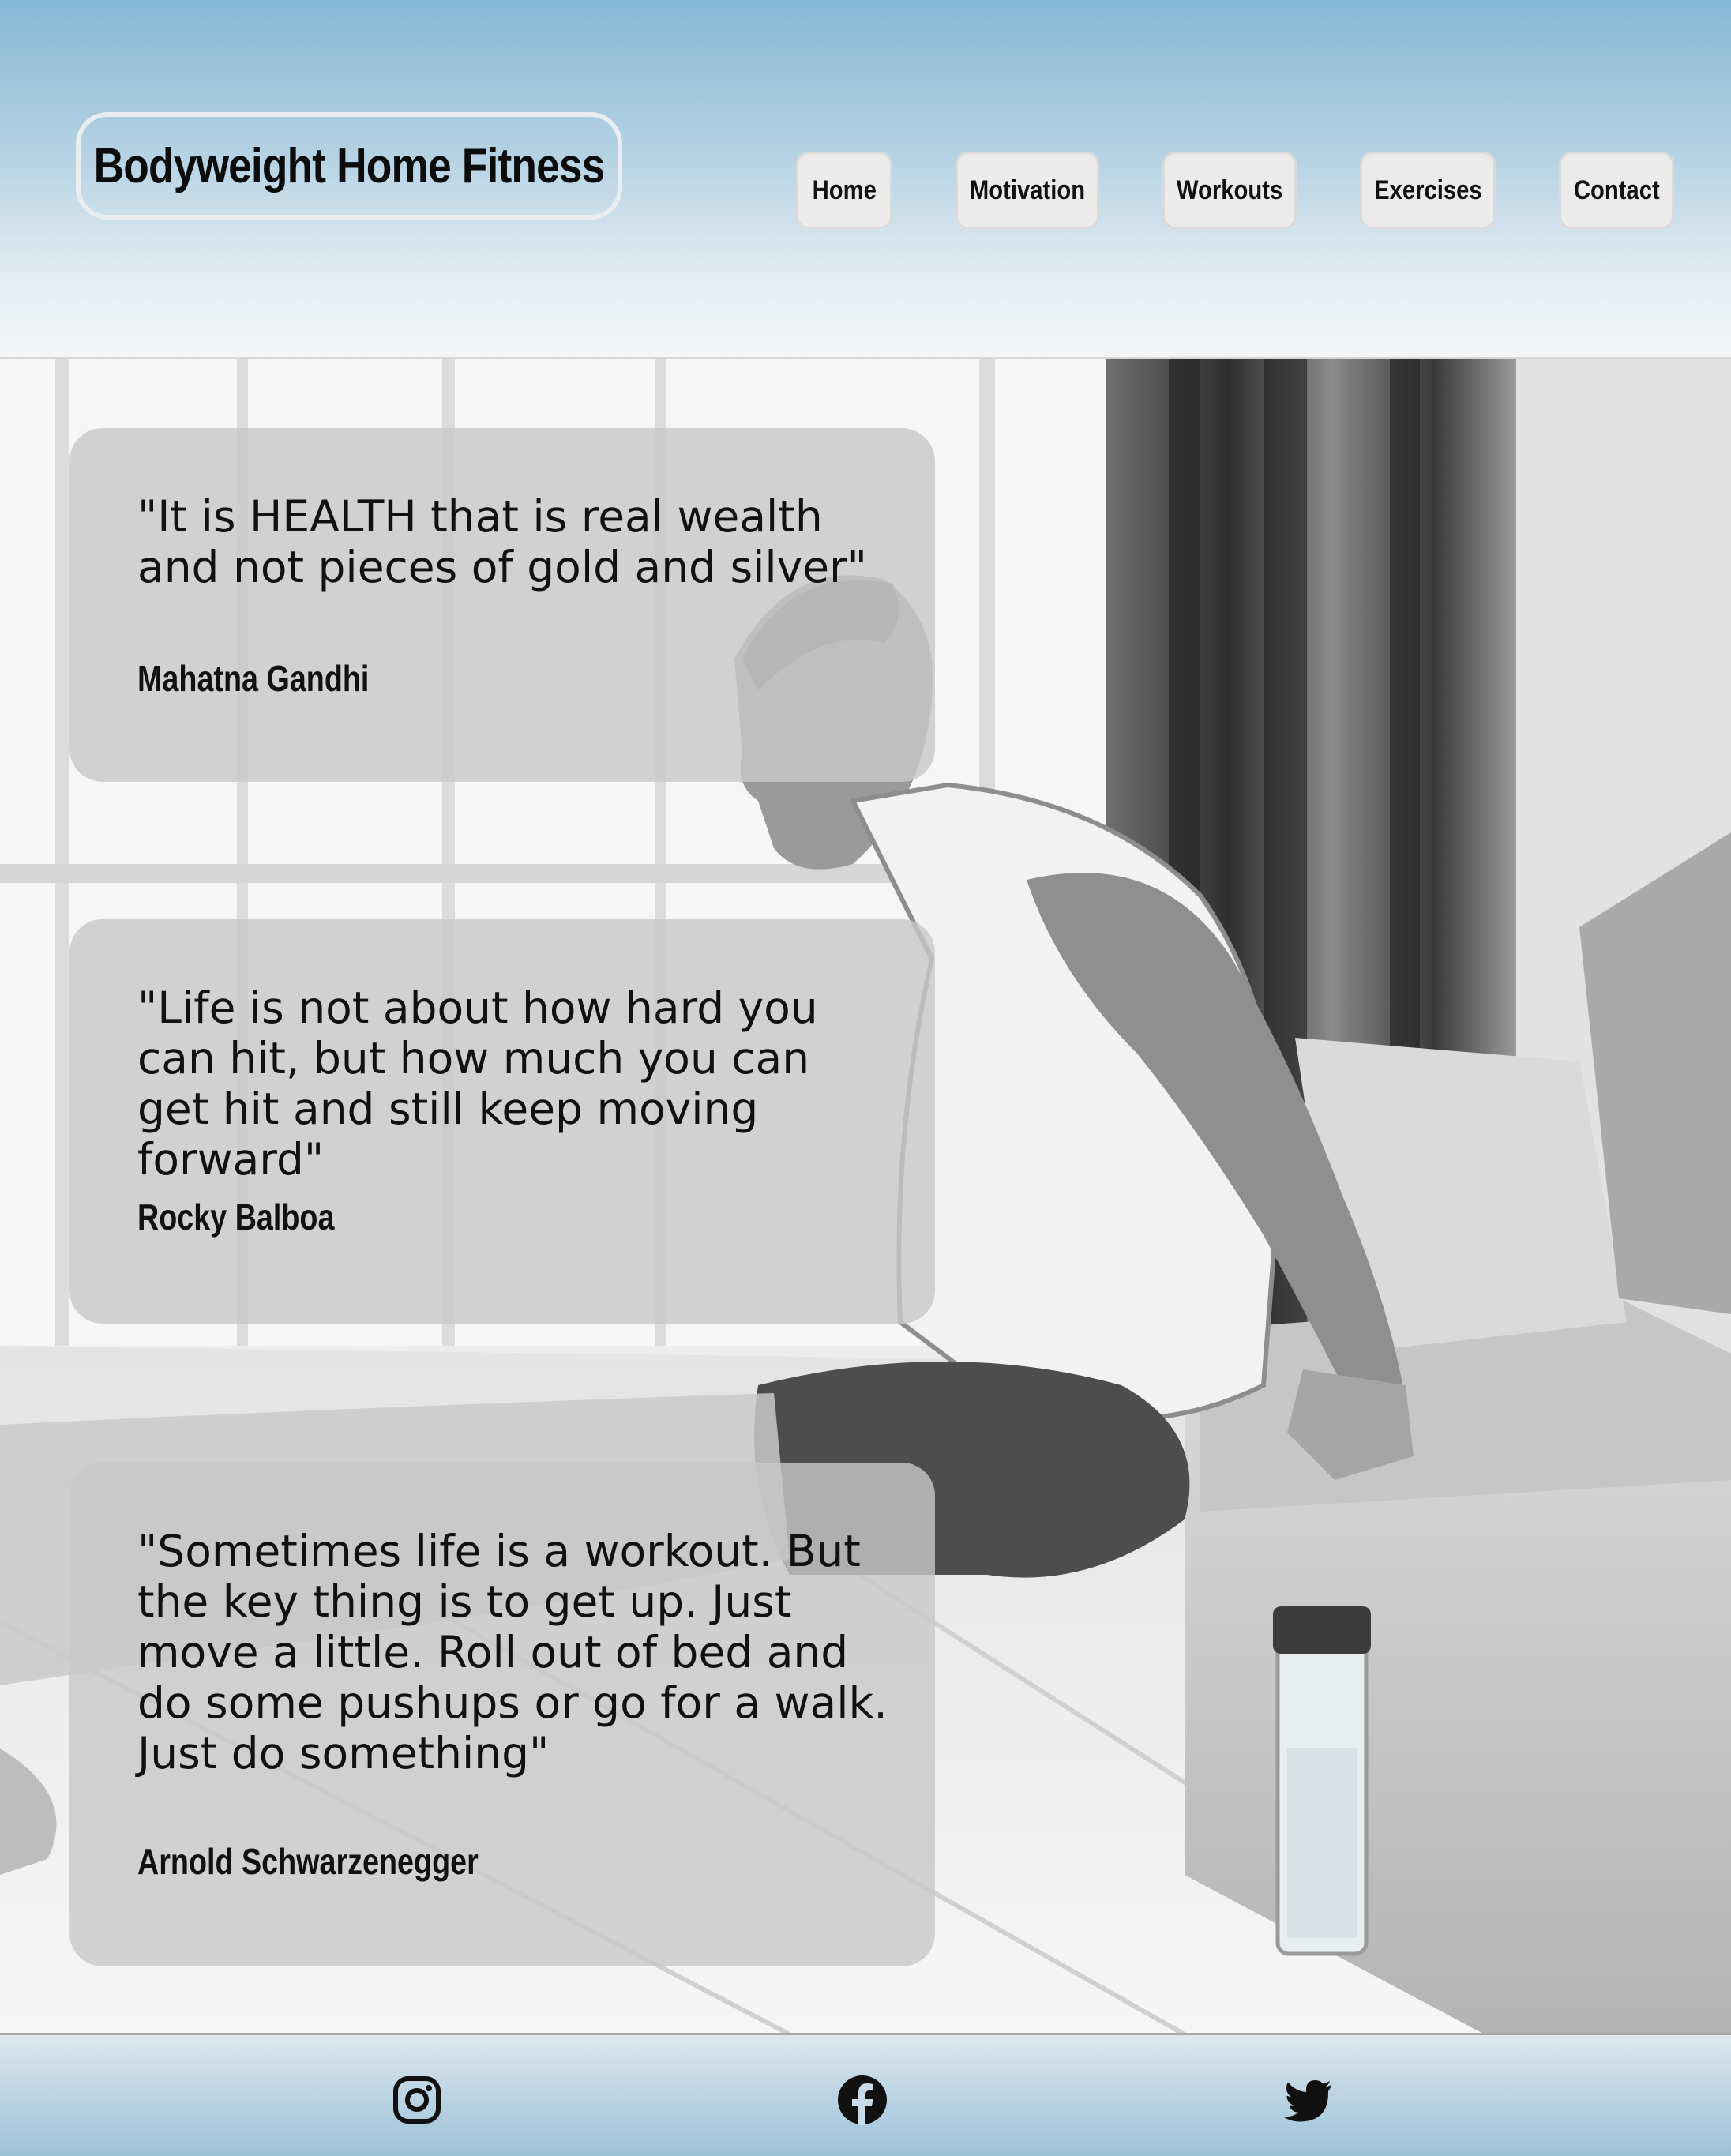 Image resolution: width=1731 pixels, height=2156 pixels. I want to click on nav-contact-label: Contact, so click(1616, 190).